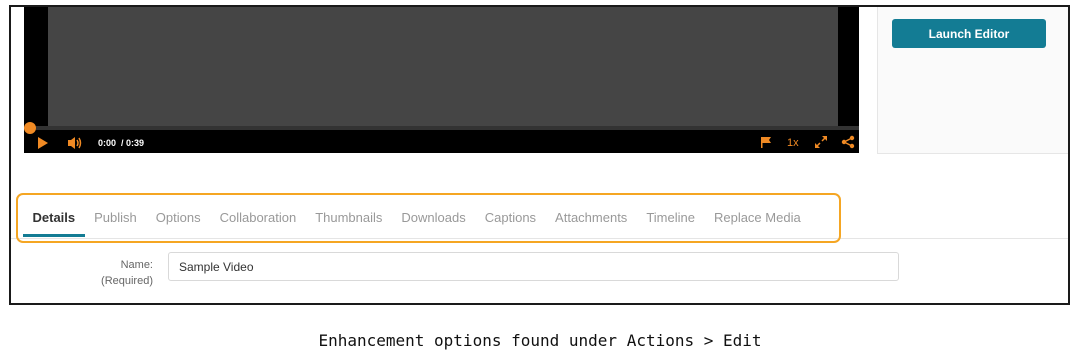 This screenshot has height=359, width=1080. Describe the element at coordinates (821, 142) in the screenshot. I see `fullscreen-icon` at that location.